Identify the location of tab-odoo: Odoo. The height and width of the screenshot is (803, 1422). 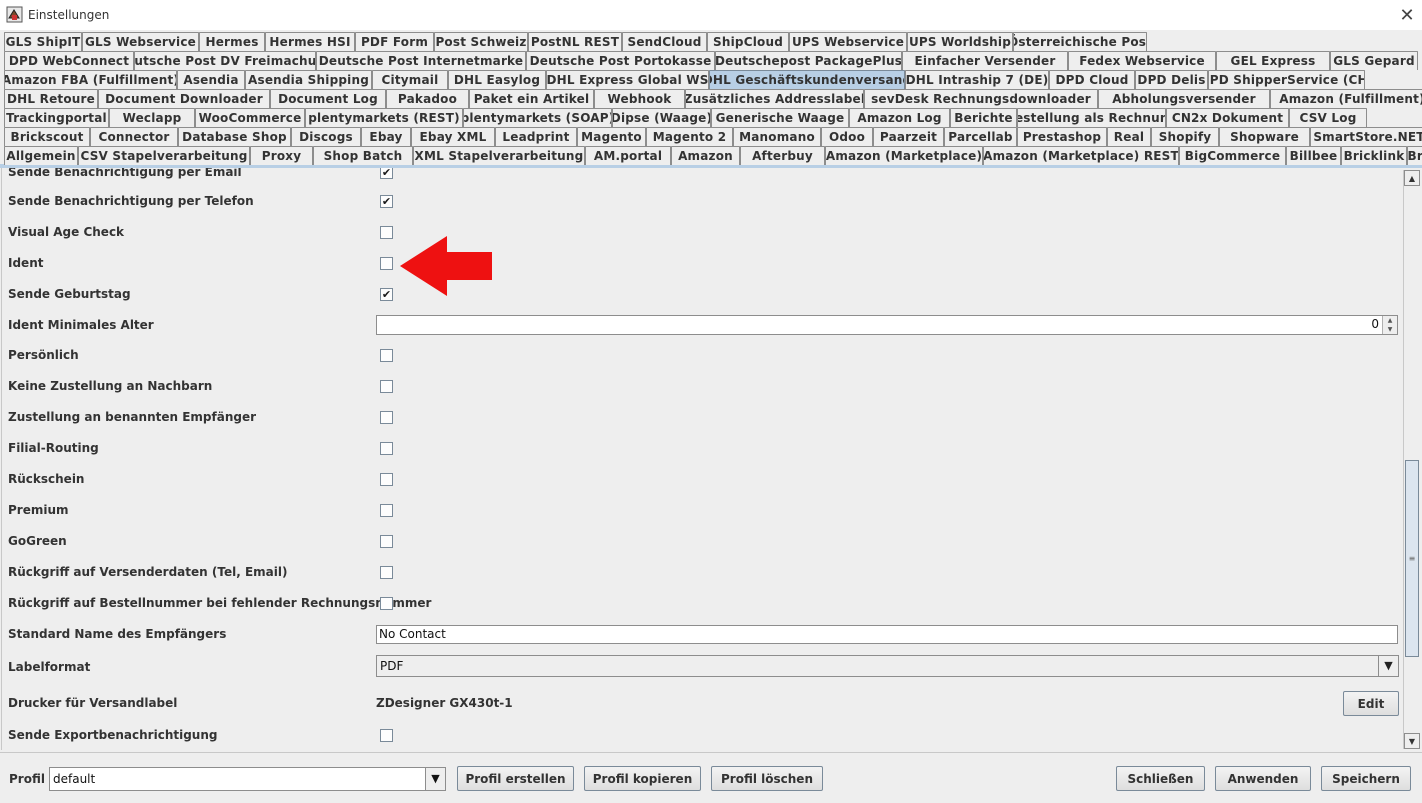
(847, 136).